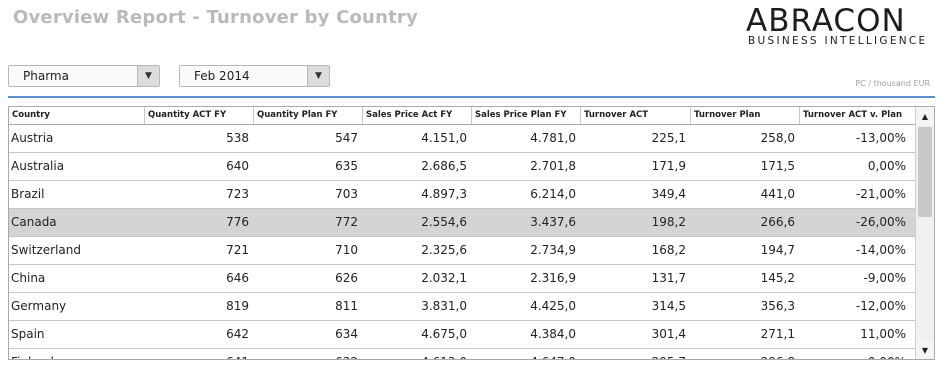 This screenshot has height=369, width=946. What do you see at coordinates (346, 278) in the screenshot?
I see `table-cell: 626` at bounding box center [346, 278].